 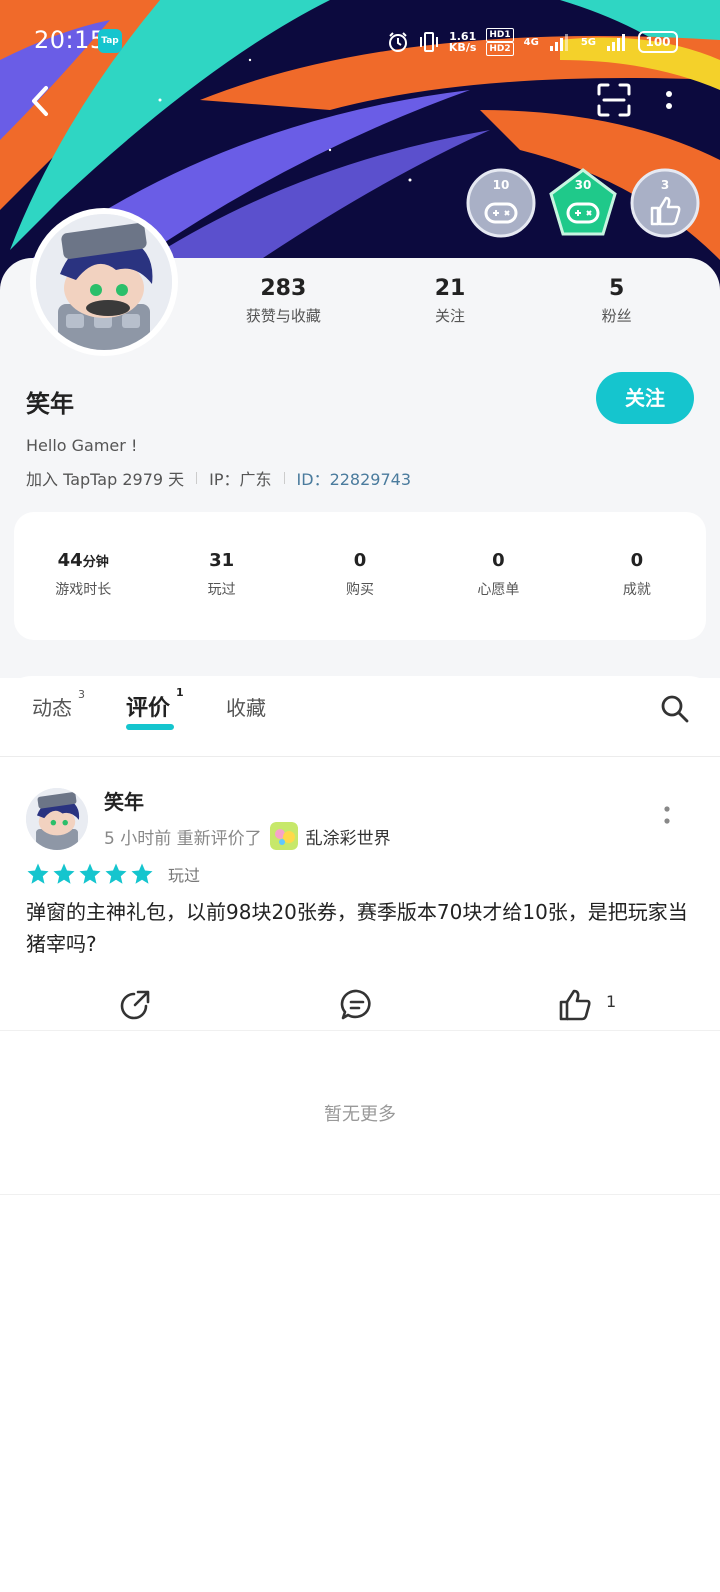 I want to click on tab-count: 3, so click(x=81, y=694).